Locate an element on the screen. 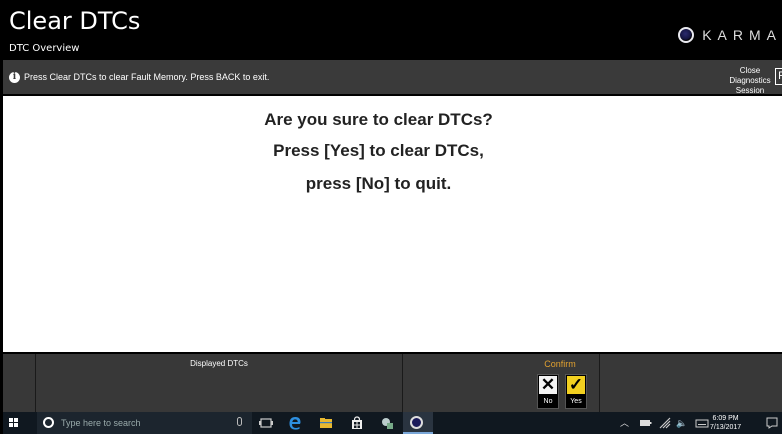 This screenshot has height=434, width=782. confirm-question: Are you sure to clear DTCs? is located at coordinates (378, 119).